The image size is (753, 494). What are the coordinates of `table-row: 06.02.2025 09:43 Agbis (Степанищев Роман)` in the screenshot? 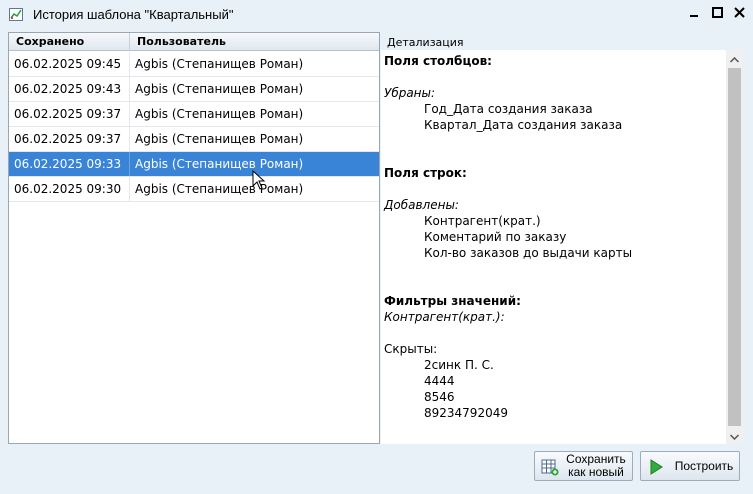 It's located at (194, 89).